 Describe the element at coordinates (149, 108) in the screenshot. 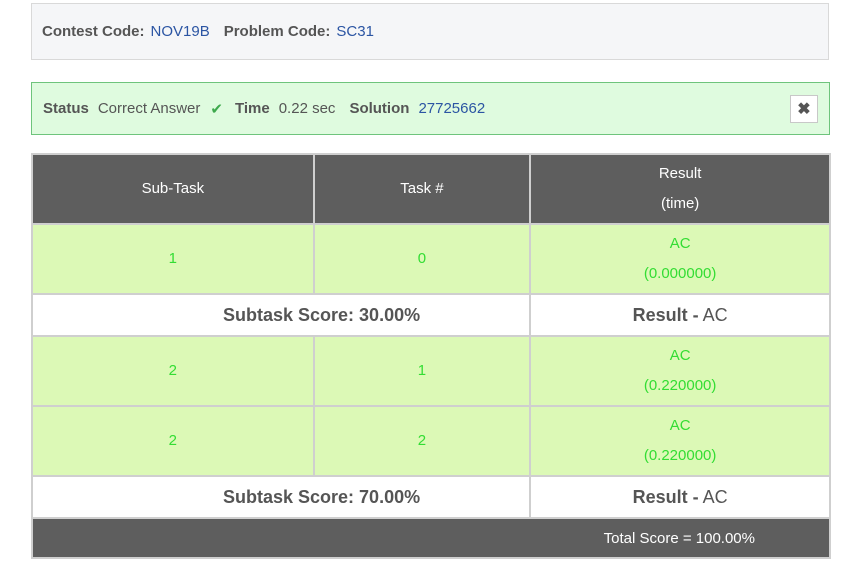

I see `status-value: Correct Answer` at that location.